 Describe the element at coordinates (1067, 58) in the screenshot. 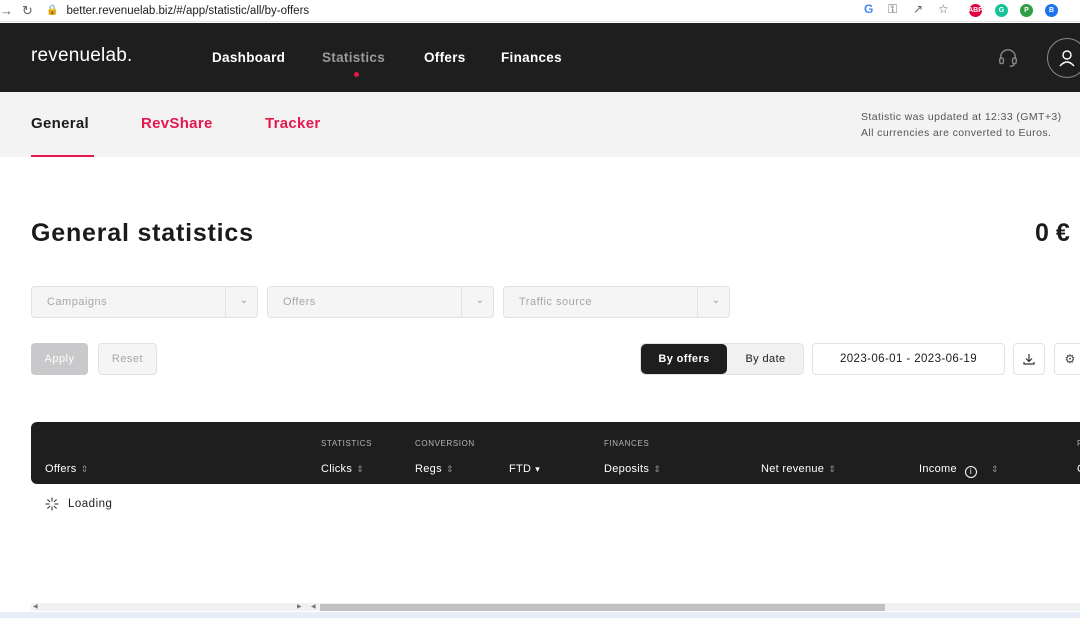

I see `user-icon` at that location.